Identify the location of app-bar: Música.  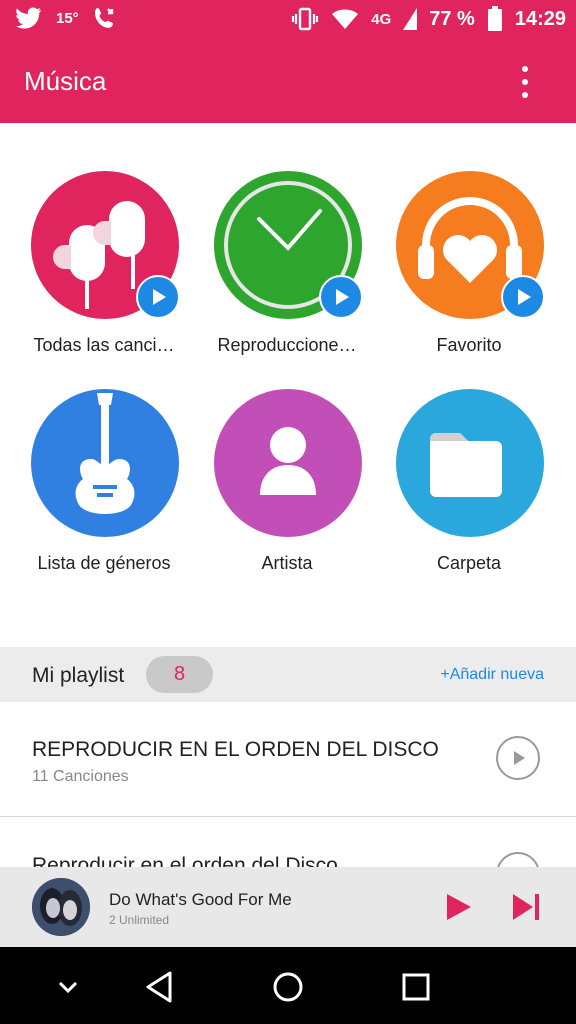
(288, 81).